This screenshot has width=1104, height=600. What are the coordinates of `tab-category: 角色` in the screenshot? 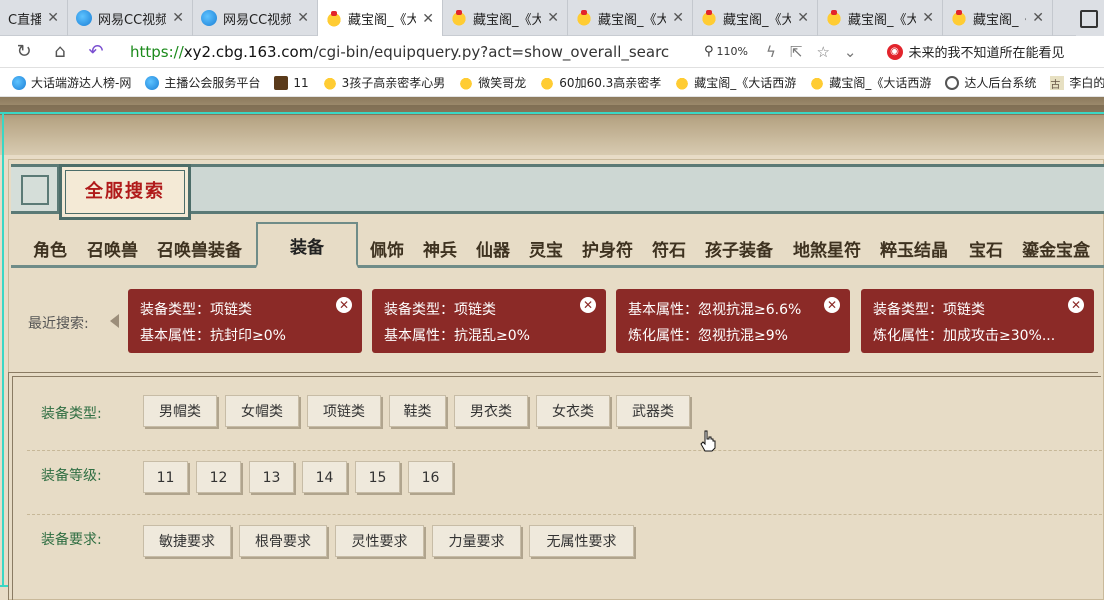 It's located at (50, 248).